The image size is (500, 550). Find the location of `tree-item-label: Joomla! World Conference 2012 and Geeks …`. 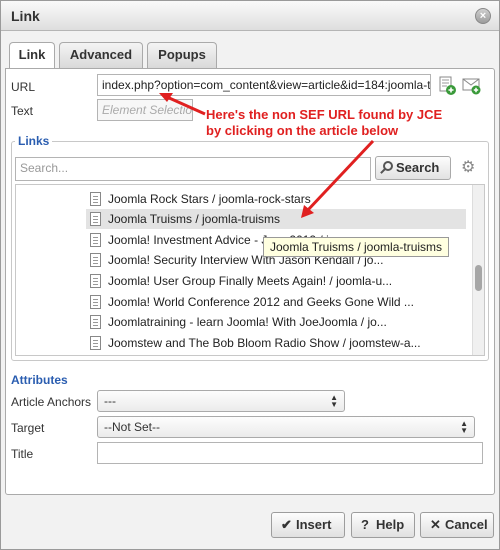

tree-item-label: Joomla! World Conference 2012 and Geeks … is located at coordinates (261, 302).